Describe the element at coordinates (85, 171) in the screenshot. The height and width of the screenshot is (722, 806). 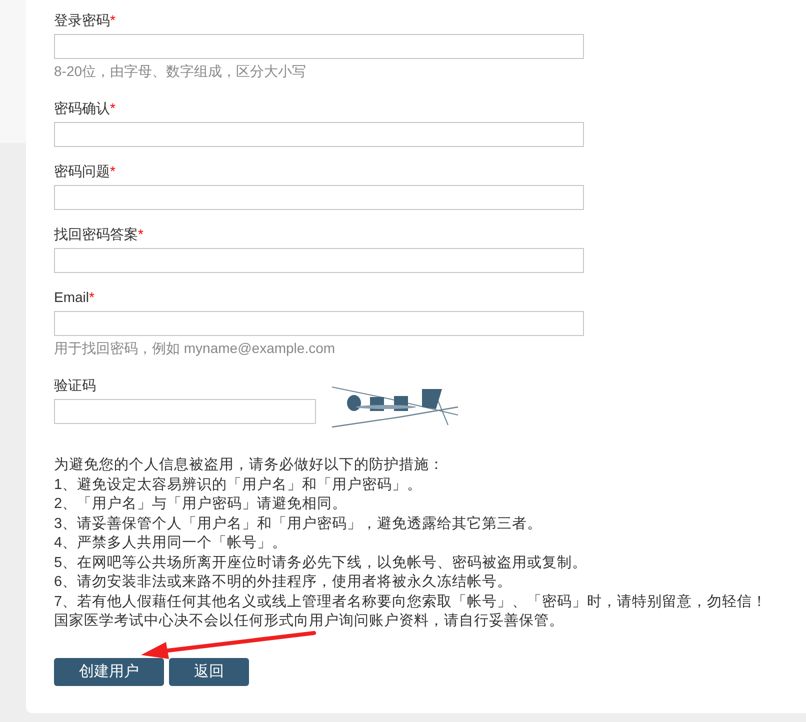
I see `field-label: 密码问题*` at that location.